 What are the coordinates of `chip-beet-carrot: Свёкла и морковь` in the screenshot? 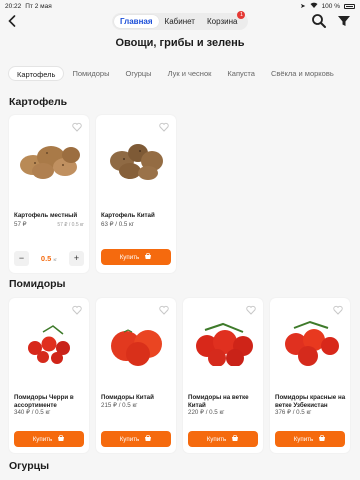 It's located at (302, 73).